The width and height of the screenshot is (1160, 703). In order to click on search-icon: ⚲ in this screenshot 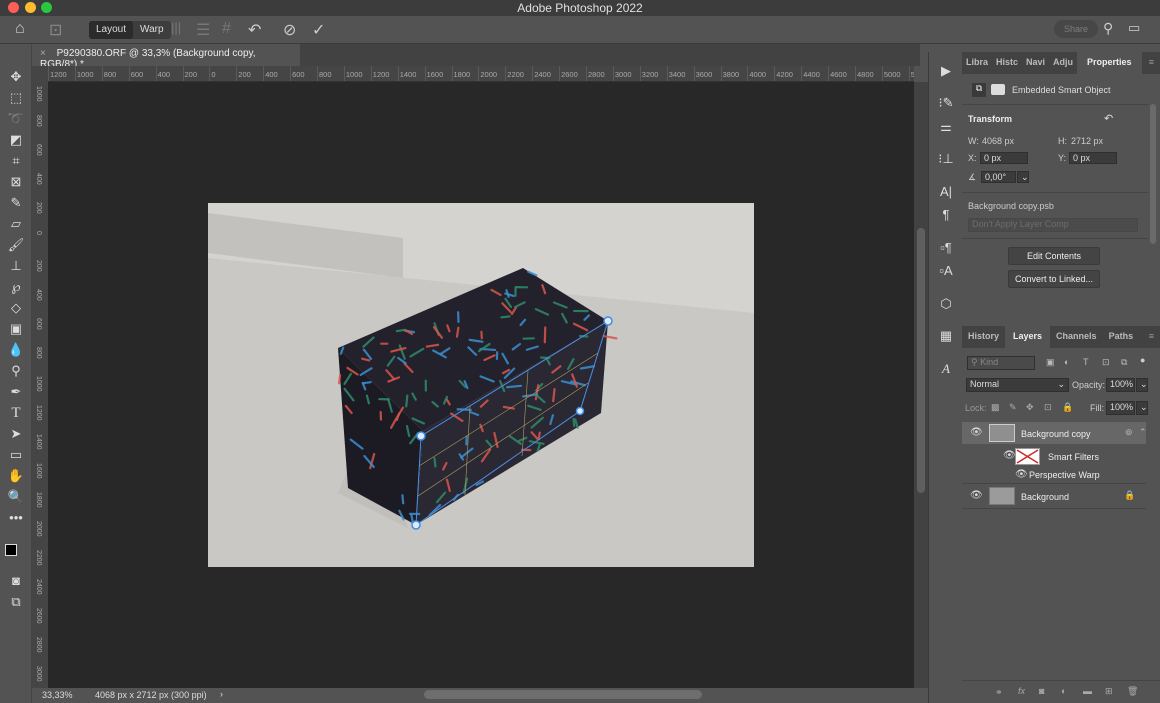, I will do `click(1108, 28)`.